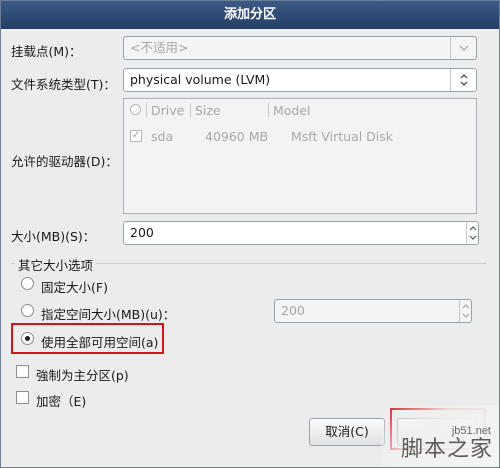  I want to click on drive-model: Msft Virtual Disk, so click(342, 136).